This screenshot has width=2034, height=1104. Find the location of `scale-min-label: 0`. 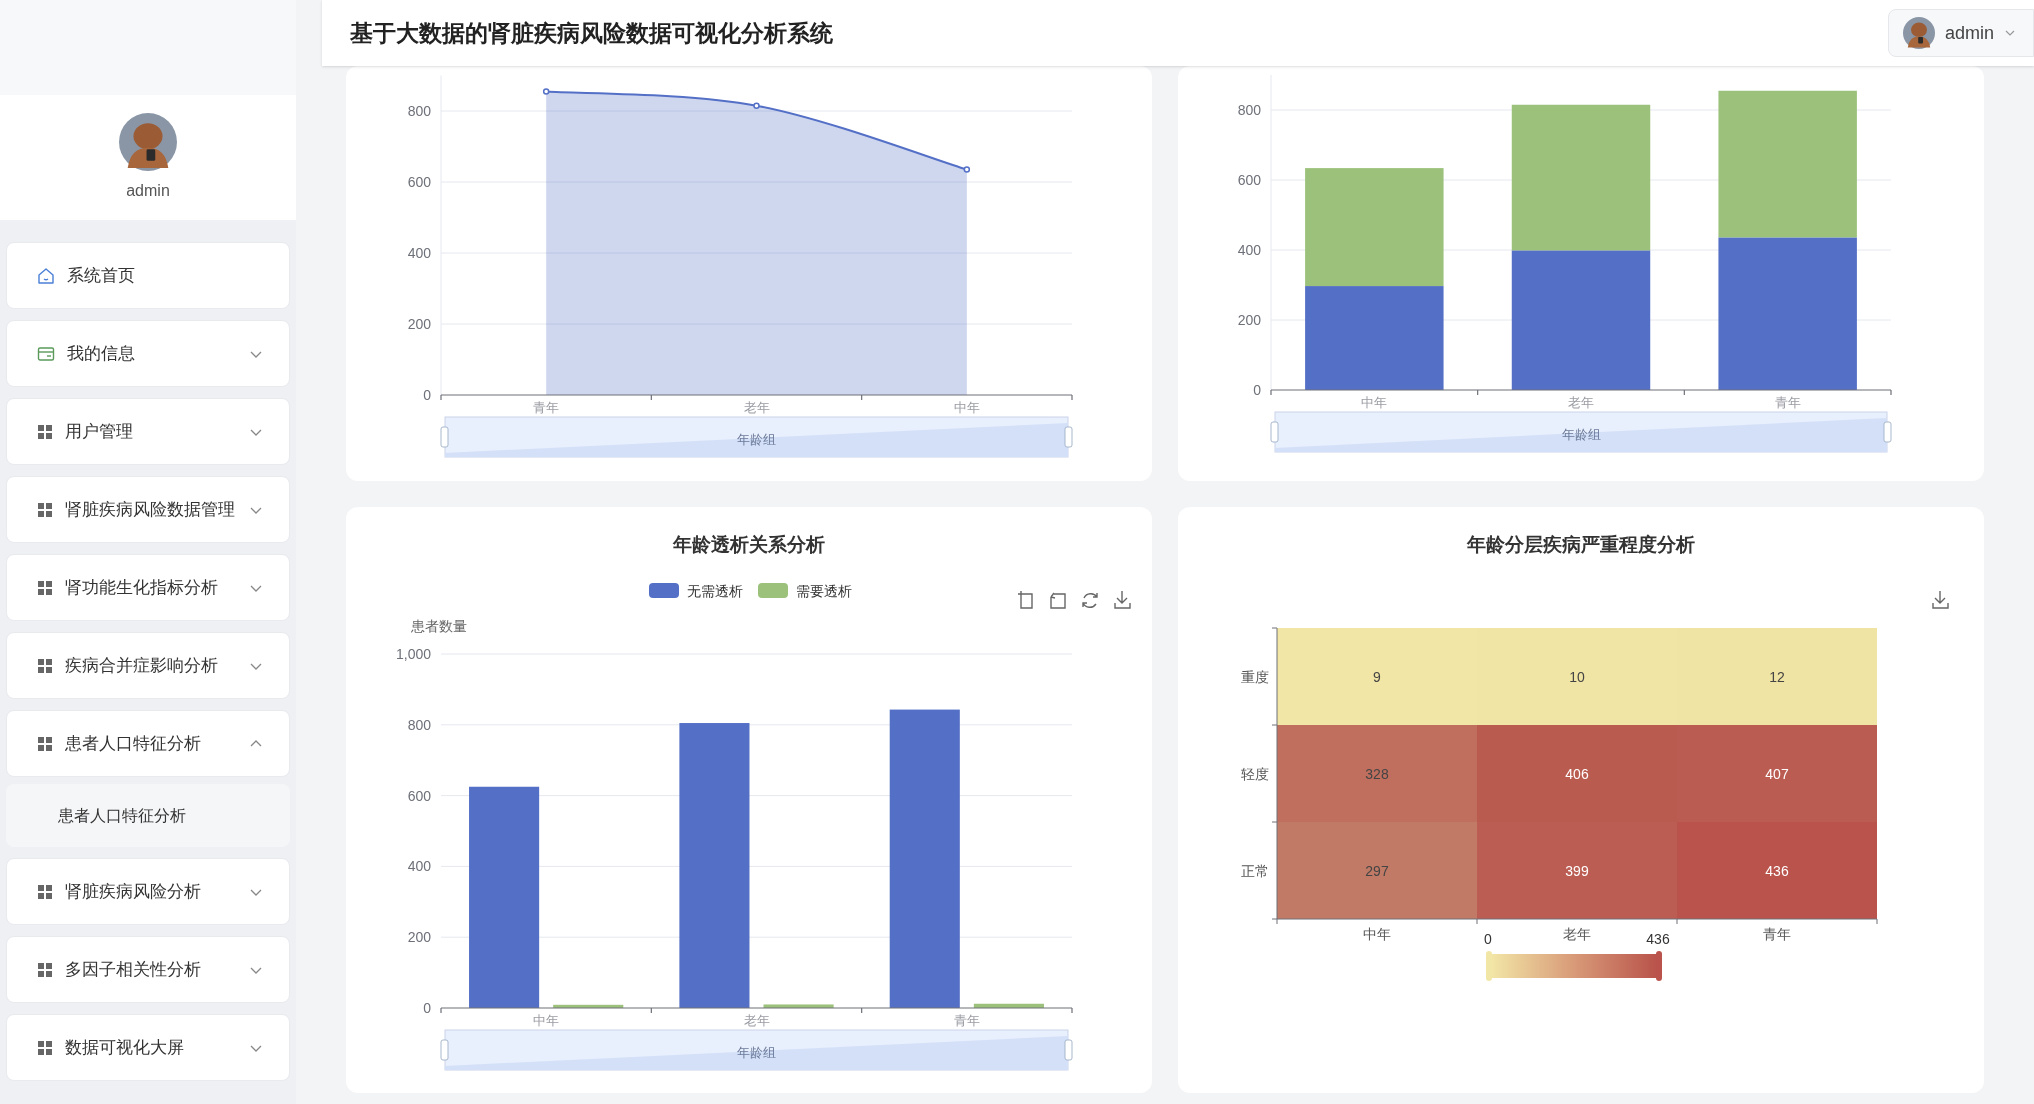

scale-min-label: 0 is located at coordinates (1488, 939).